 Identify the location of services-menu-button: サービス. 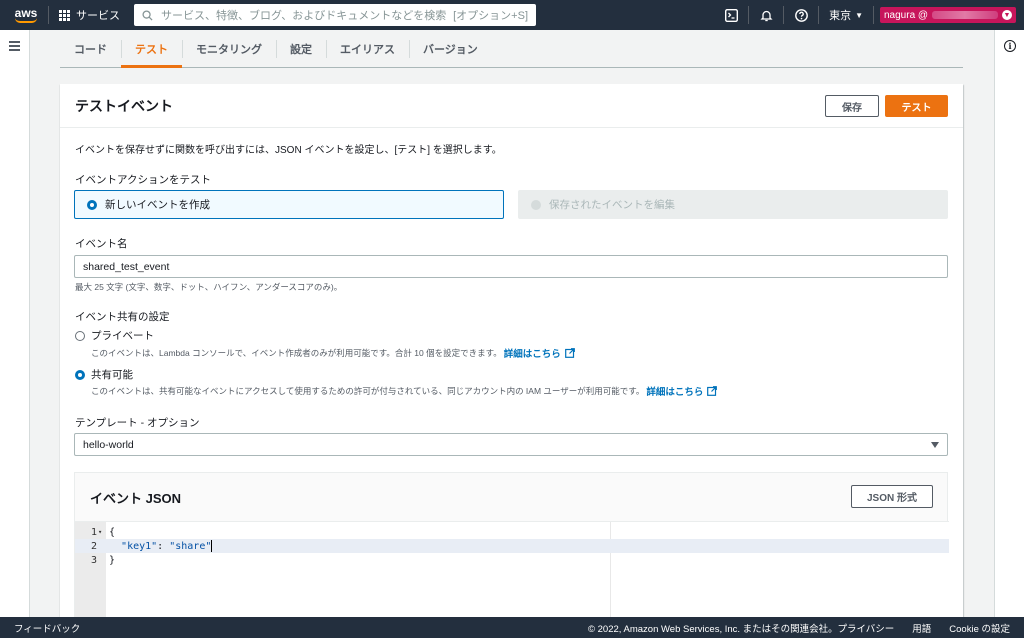
(89, 15).